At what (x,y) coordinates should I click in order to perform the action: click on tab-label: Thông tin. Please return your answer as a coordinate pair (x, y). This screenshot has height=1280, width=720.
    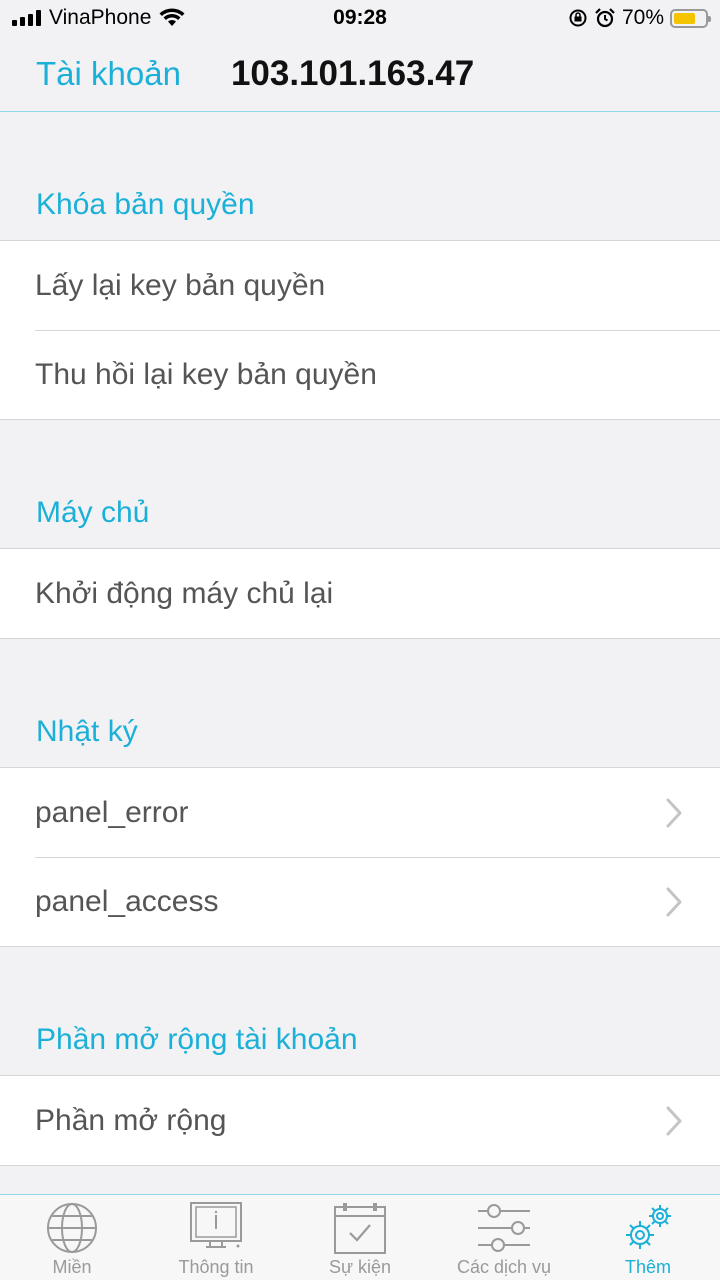
    Looking at the image, I should click on (216, 1267).